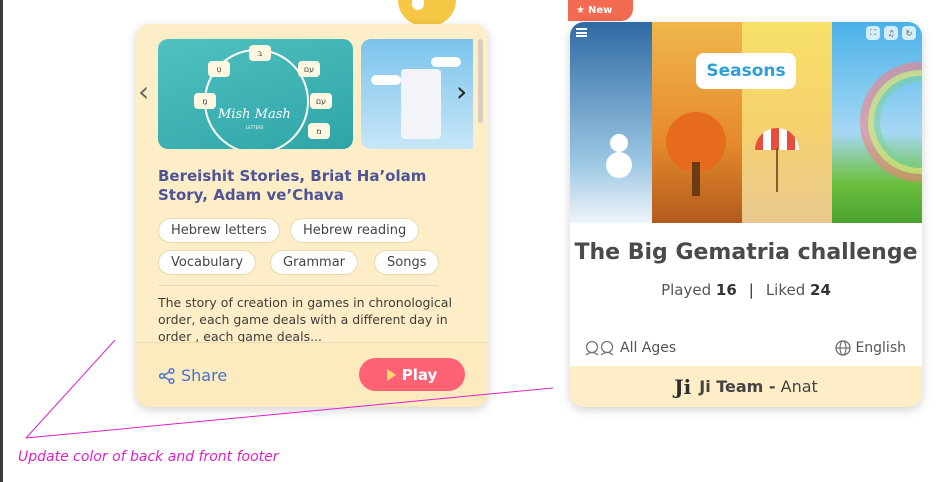 Image resolution: width=952 pixels, height=482 pixels. I want to click on annotation-pointer-back, so click(70, 389).